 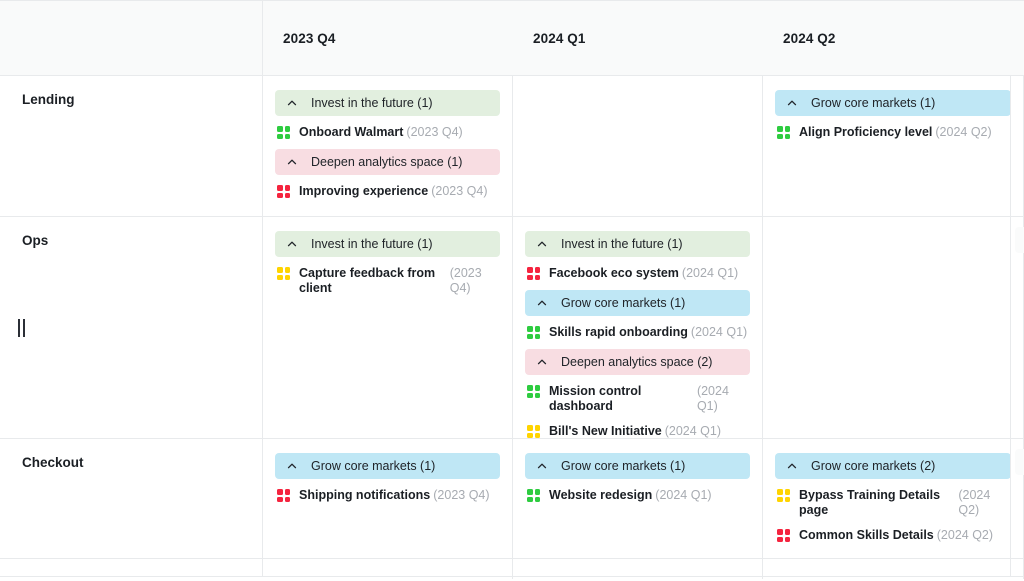 What do you see at coordinates (637, 273) in the screenshot?
I see `list-item: Facebook eco system (2024 Q1)` at bounding box center [637, 273].